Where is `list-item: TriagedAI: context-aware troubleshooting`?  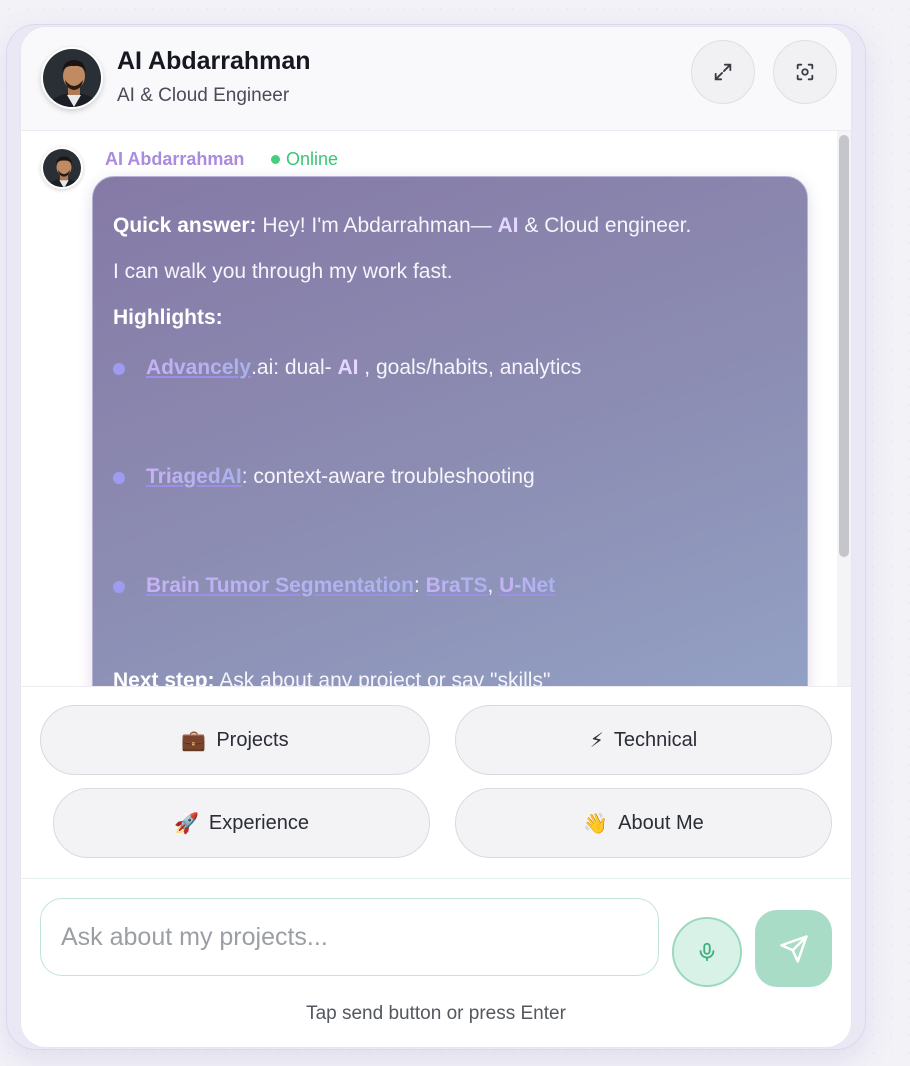
list-item: TriagedAI: context-aware troubleshooting is located at coordinates (450, 512).